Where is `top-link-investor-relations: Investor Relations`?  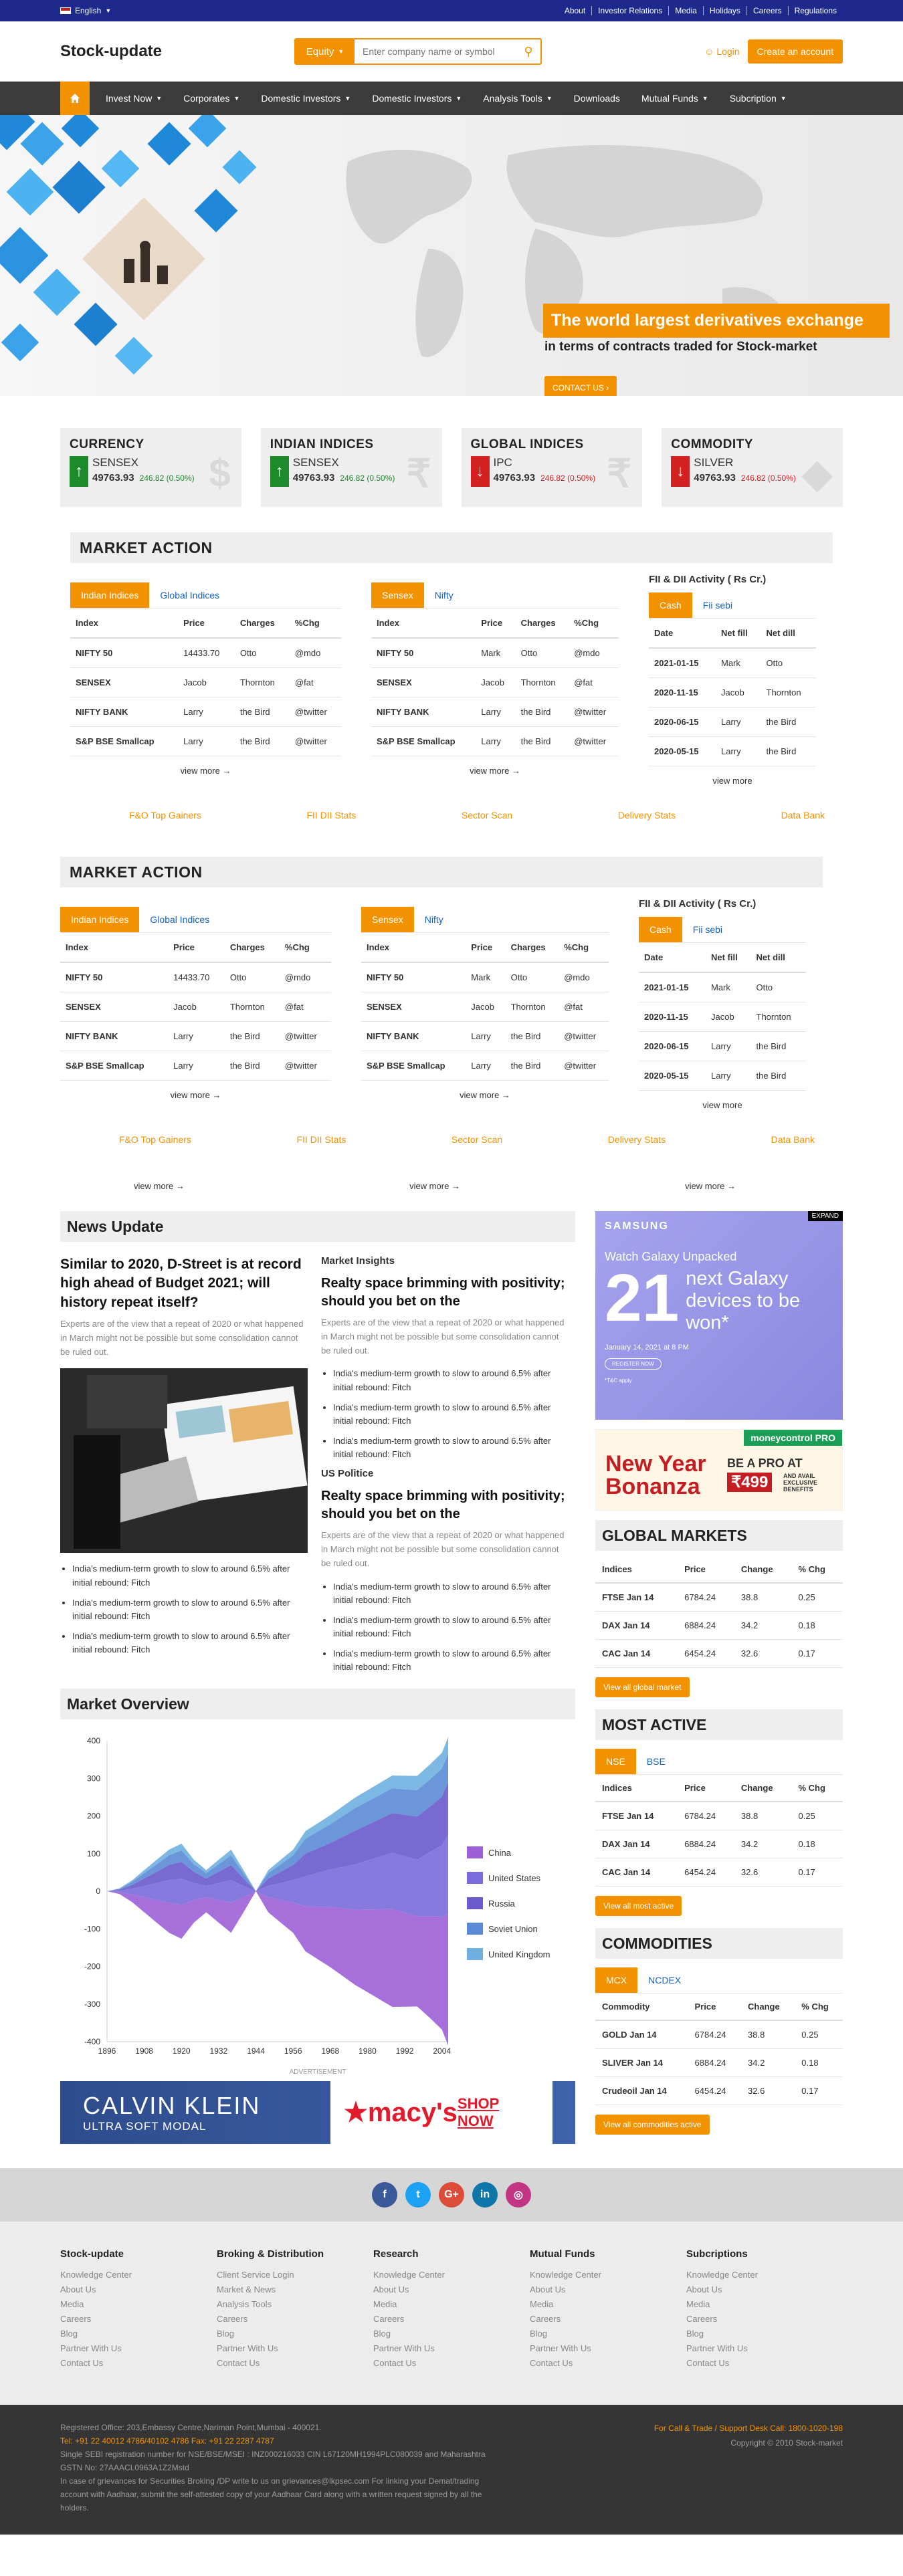 top-link-investor-relations: Investor Relations is located at coordinates (629, 10).